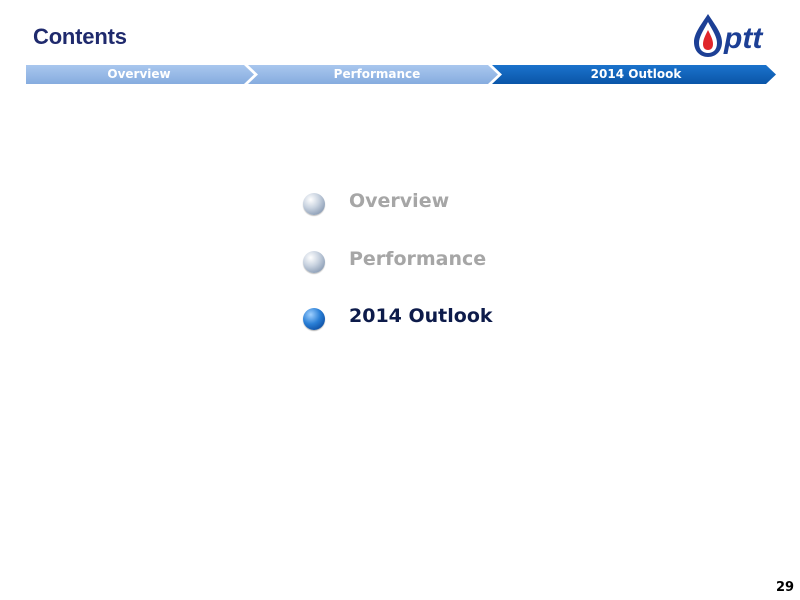 The width and height of the screenshot is (800, 600). What do you see at coordinates (421, 316) in the screenshot?
I see `toc-item-label: 2014 Outlook` at bounding box center [421, 316].